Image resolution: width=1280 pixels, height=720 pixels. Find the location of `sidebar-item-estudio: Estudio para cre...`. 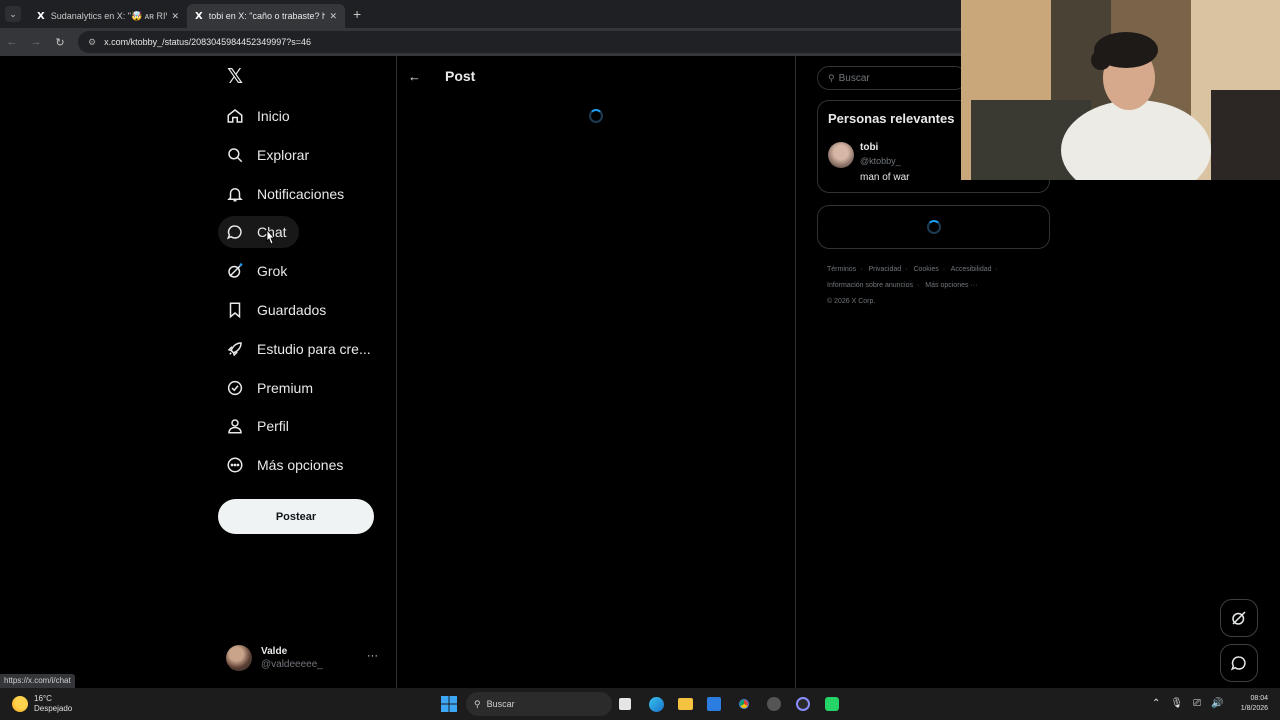

sidebar-item-estudio: Estudio para cre... is located at coordinates (300, 349).